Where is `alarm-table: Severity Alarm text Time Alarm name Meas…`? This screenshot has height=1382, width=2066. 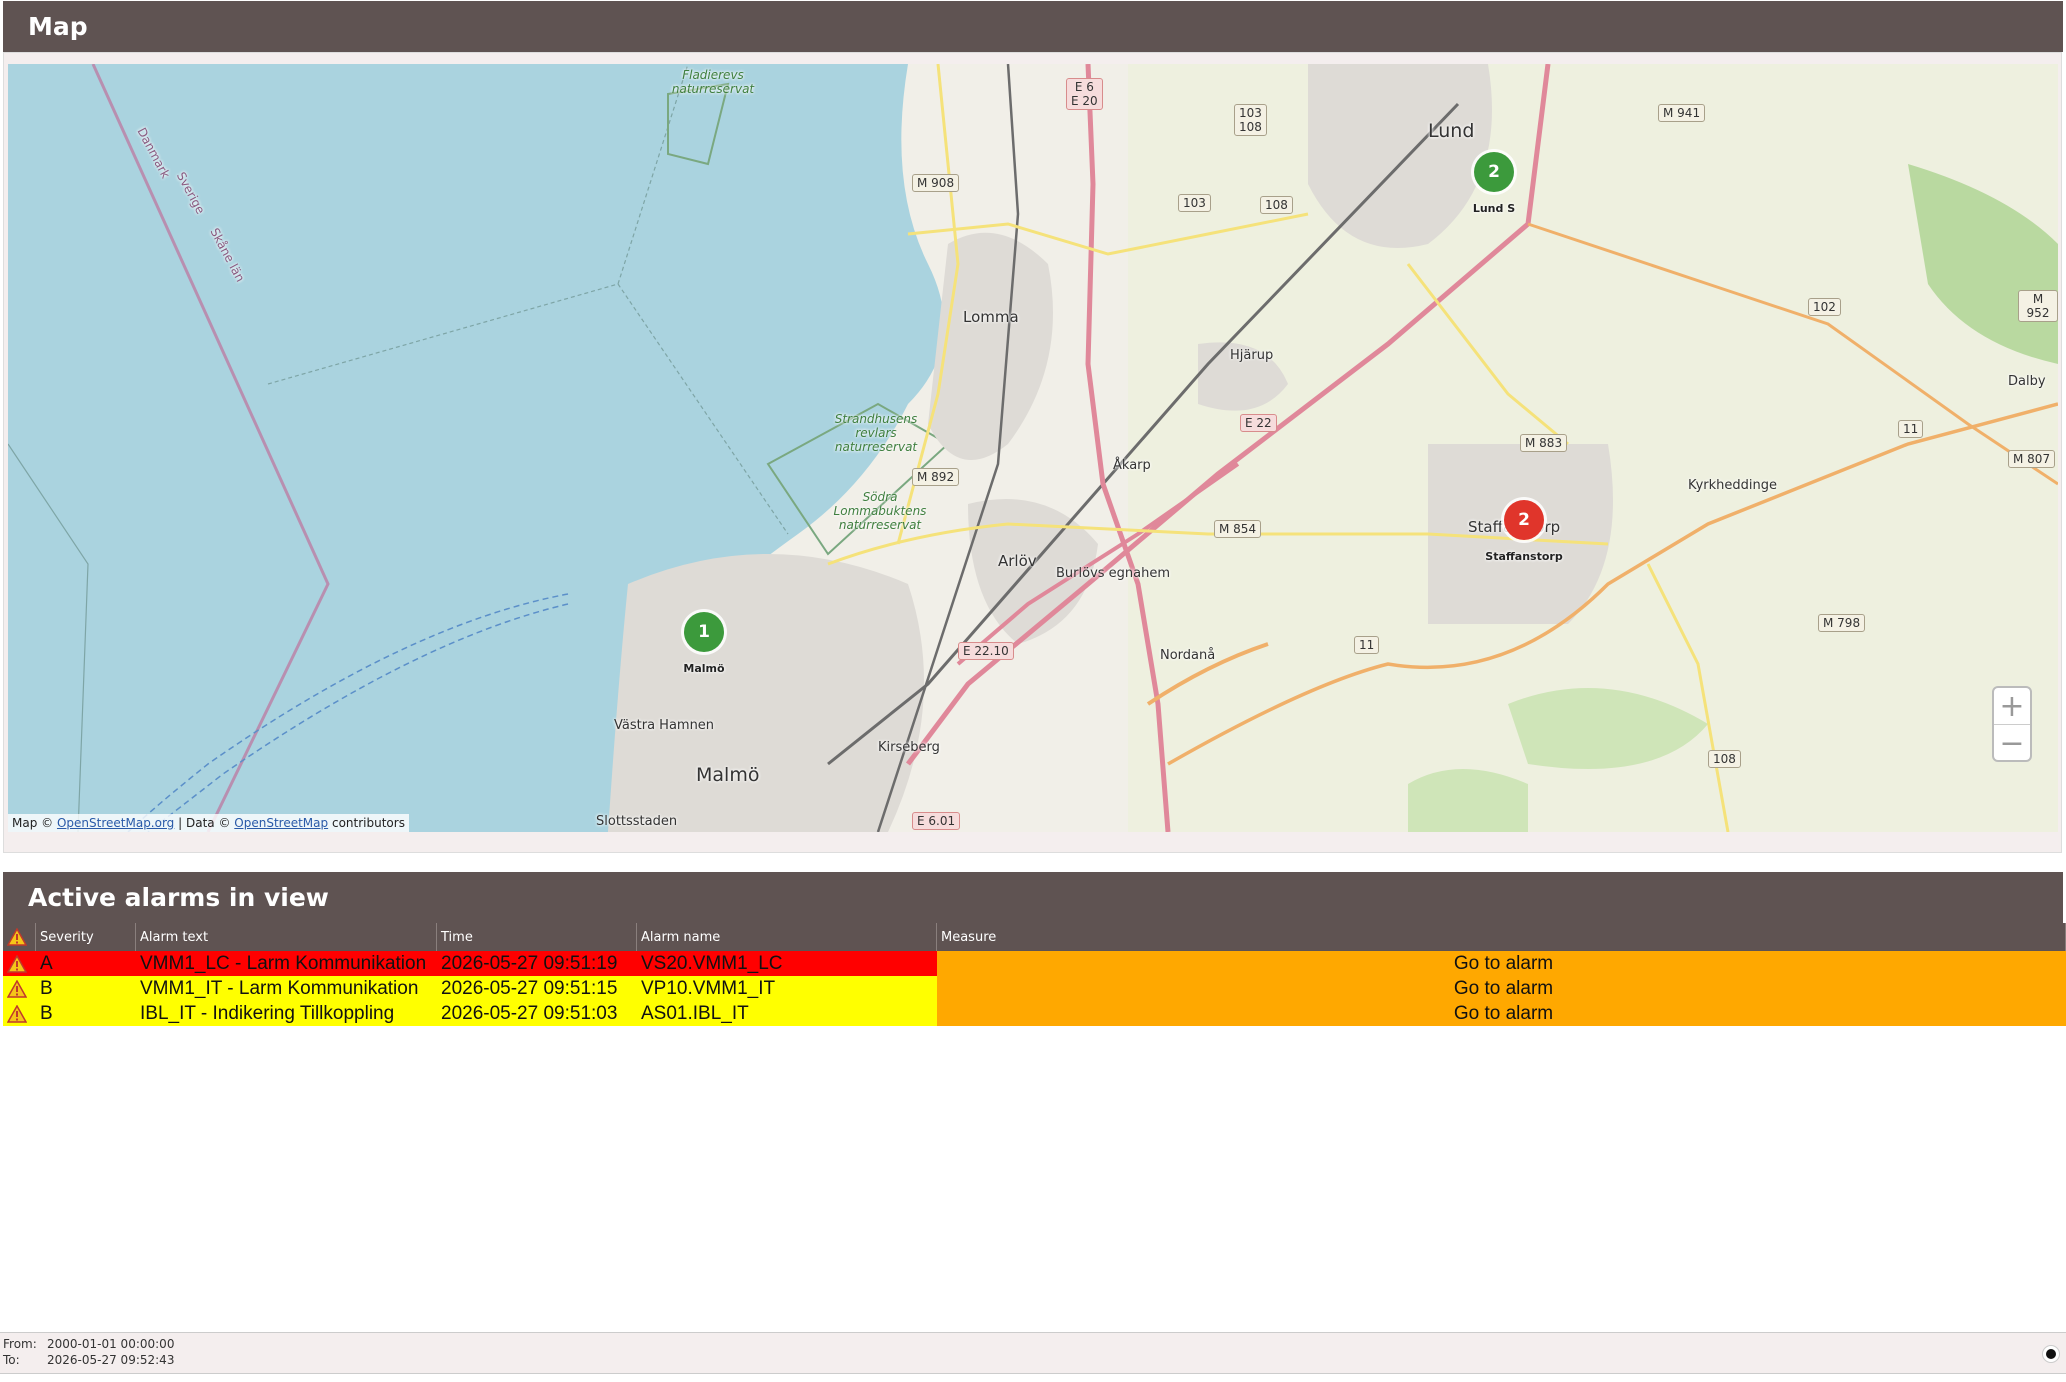 alarm-table: Severity Alarm text Time Alarm name Meas… is located at coordinates (1034, 974).